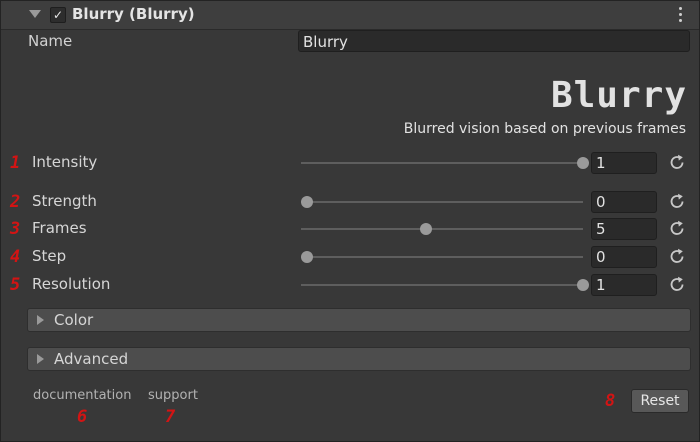 This screenshot has width=700, height=442. I want to click on slider-track-intensity, so click(445, 163).